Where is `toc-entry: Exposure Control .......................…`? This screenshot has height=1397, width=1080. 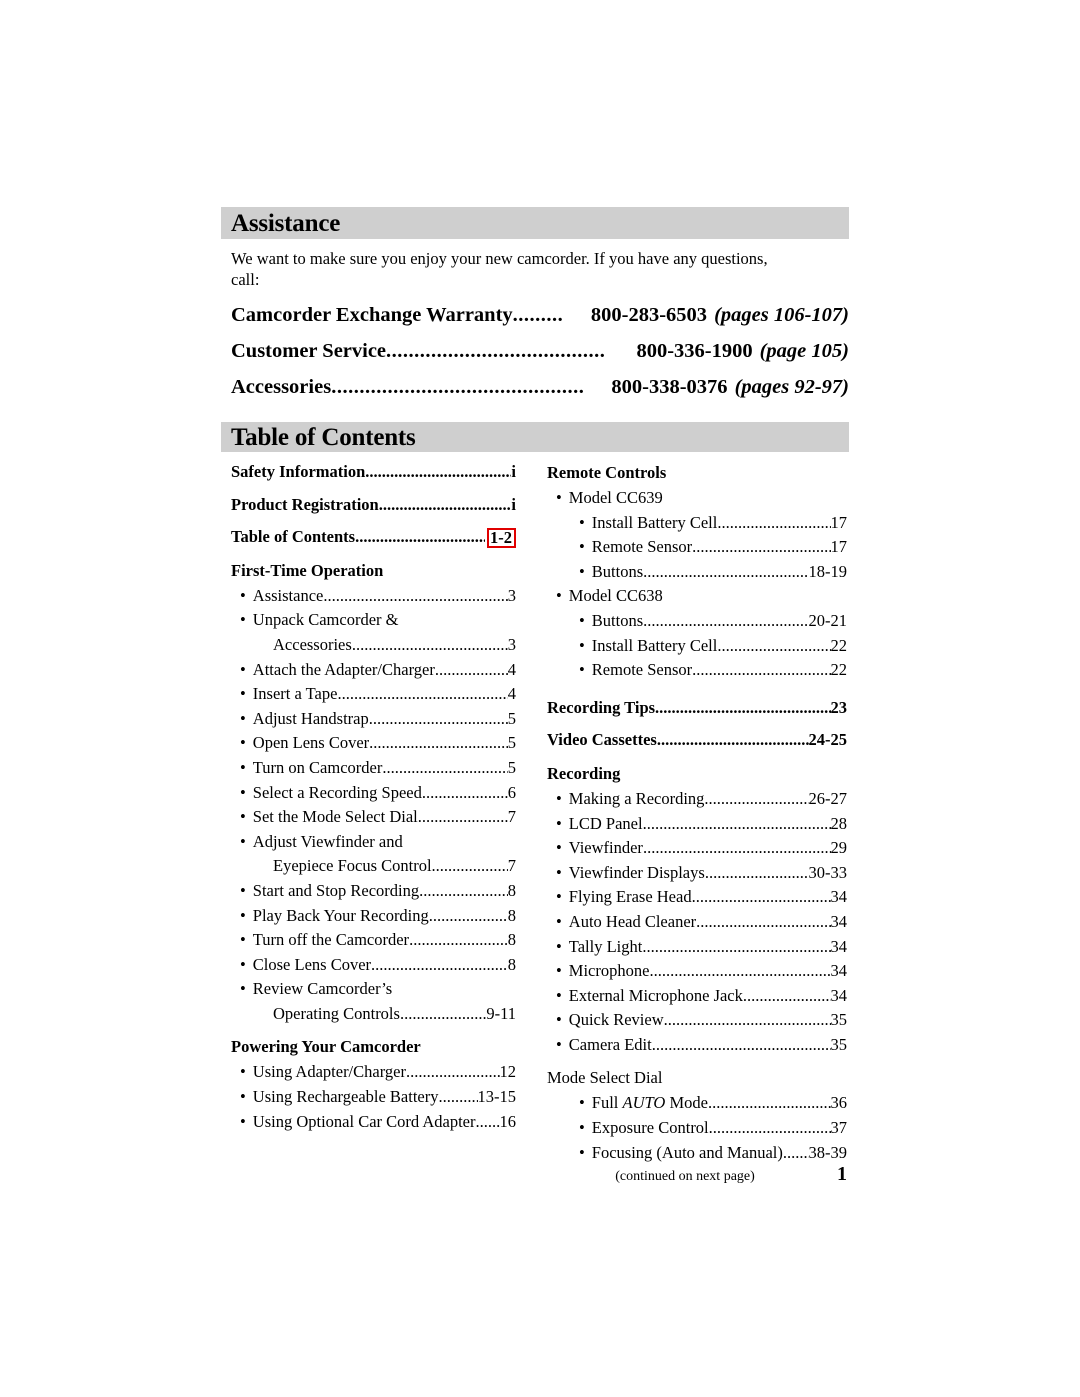
toc-entry: Exposure Control .......................… is located at coordinates (697, 1128).